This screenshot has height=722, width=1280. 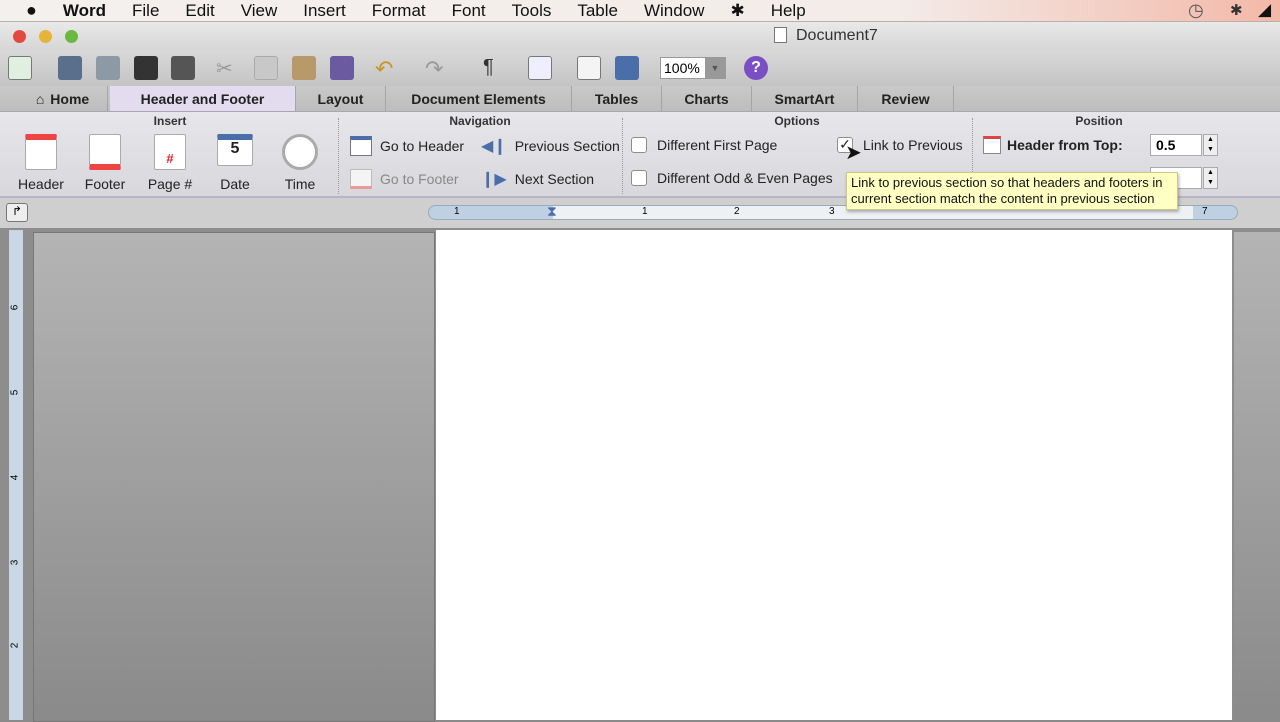 What do you see at coordinates (992, 145) in the screenshot?
I see `header-position-icon` at bounding box center [992, 145].